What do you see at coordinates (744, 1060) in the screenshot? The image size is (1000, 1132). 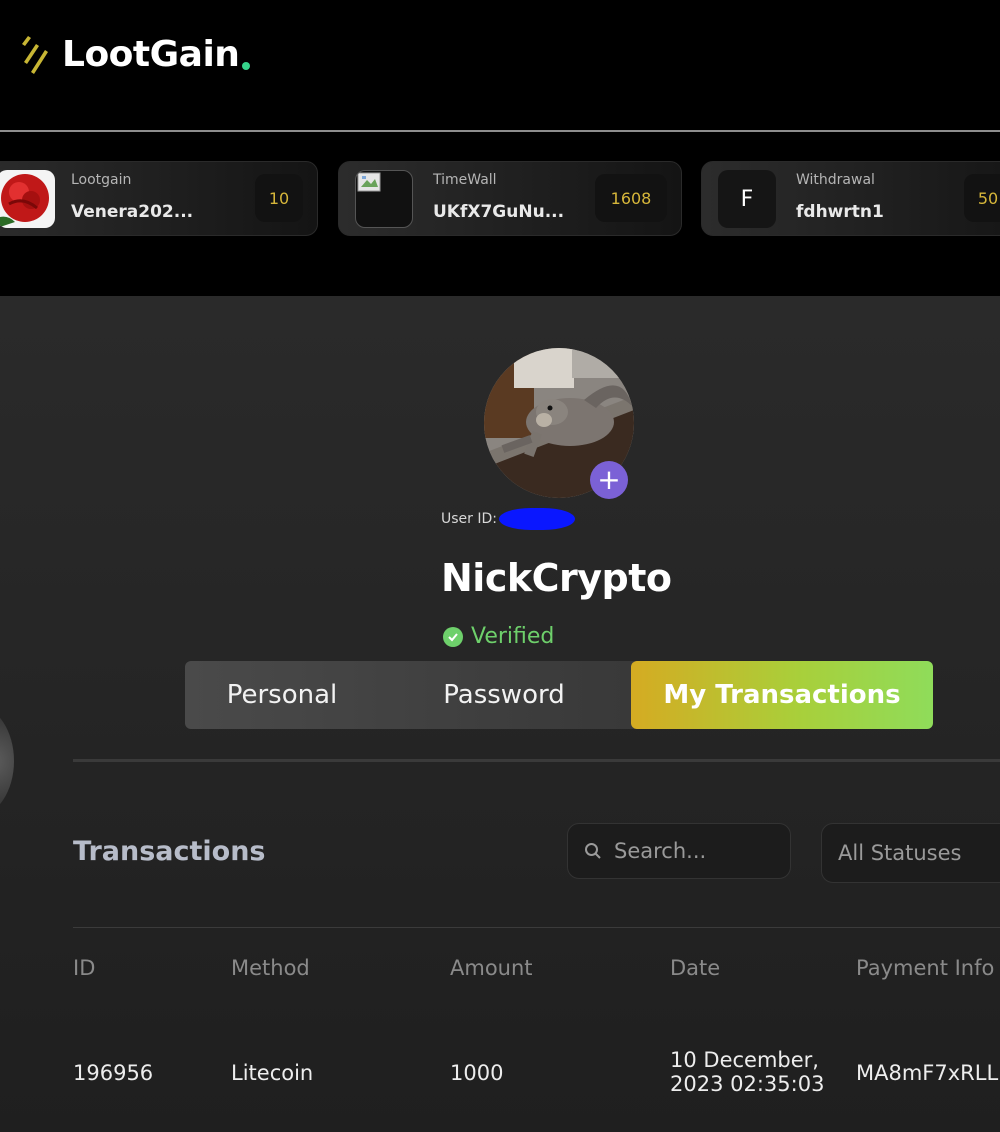 I see `cell-date-line1: 10 December,` at bounding box center [744, 1060].